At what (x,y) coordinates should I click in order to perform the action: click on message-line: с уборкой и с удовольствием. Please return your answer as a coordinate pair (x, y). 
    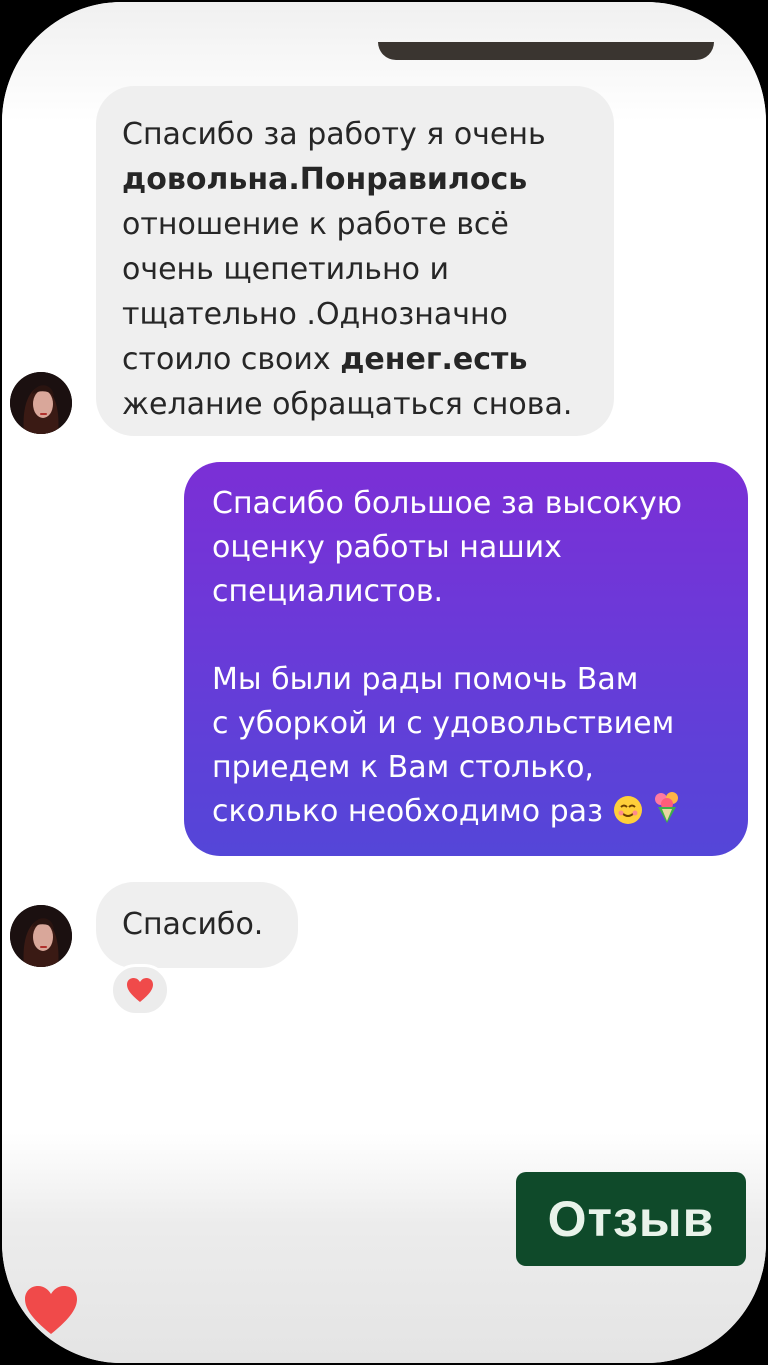
    Looking at the image, I should click on (443, 723).